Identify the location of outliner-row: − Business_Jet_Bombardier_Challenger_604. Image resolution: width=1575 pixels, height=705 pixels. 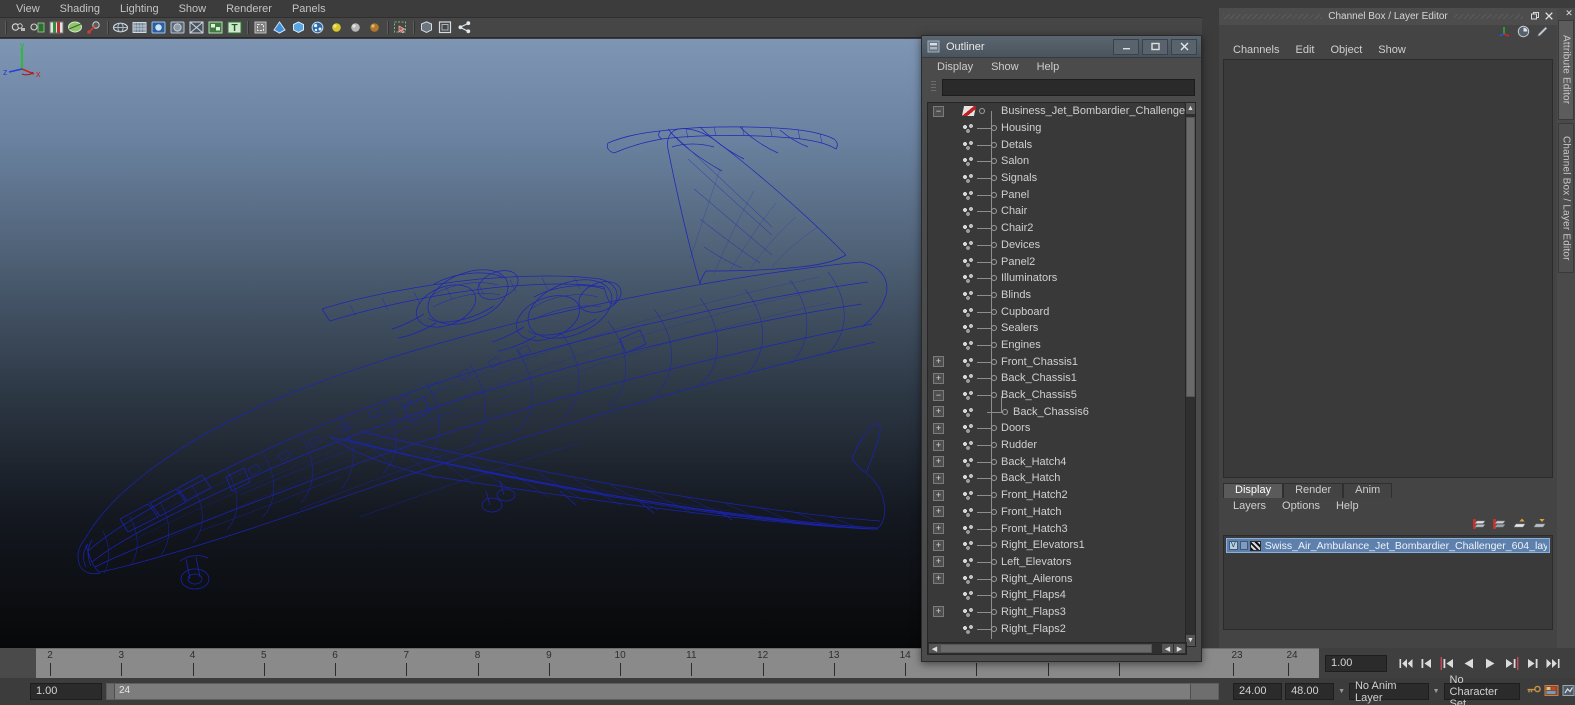
(1057, 111).